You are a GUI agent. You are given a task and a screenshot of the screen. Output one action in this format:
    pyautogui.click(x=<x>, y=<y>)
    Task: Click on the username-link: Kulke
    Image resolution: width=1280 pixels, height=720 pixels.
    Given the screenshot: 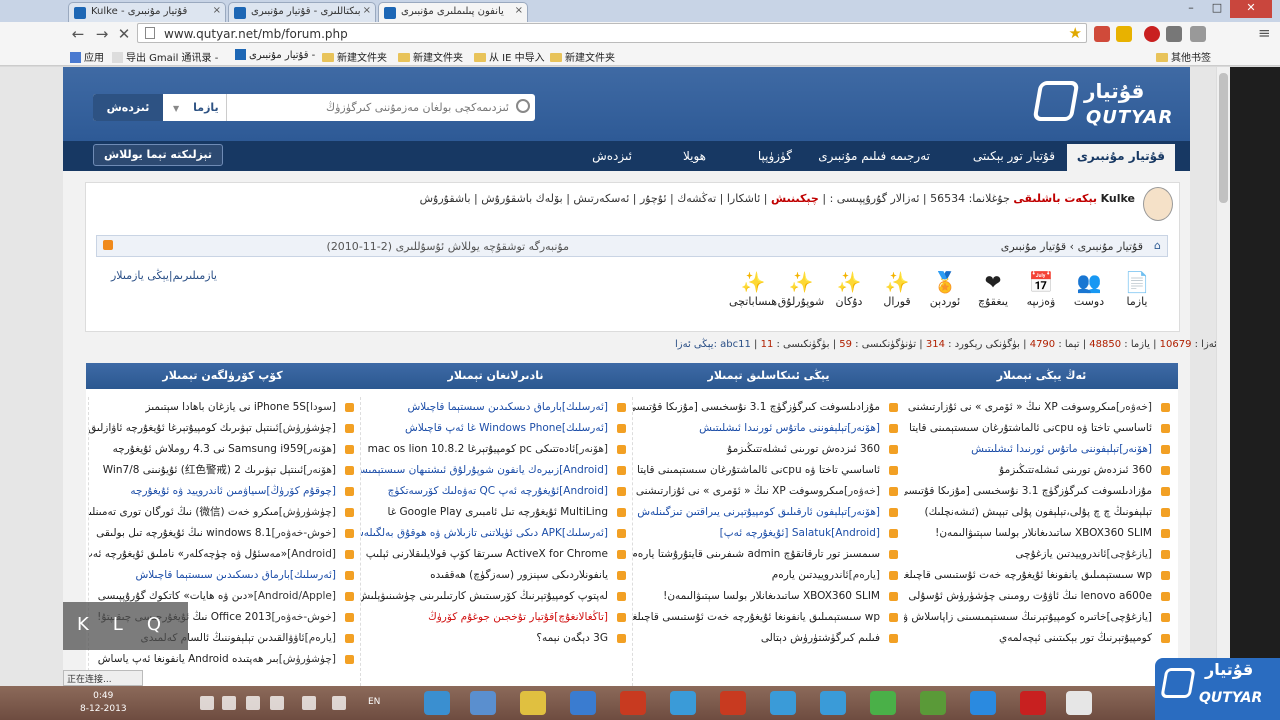 What is the action you would take?
    pyautogui.click(x=1118, y=198)
    